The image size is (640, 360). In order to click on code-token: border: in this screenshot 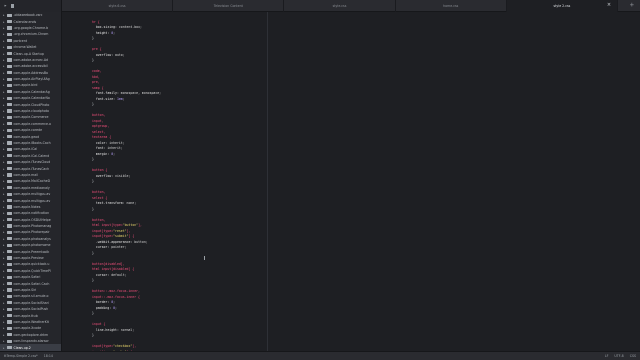, I will do `click(102, 302)`.